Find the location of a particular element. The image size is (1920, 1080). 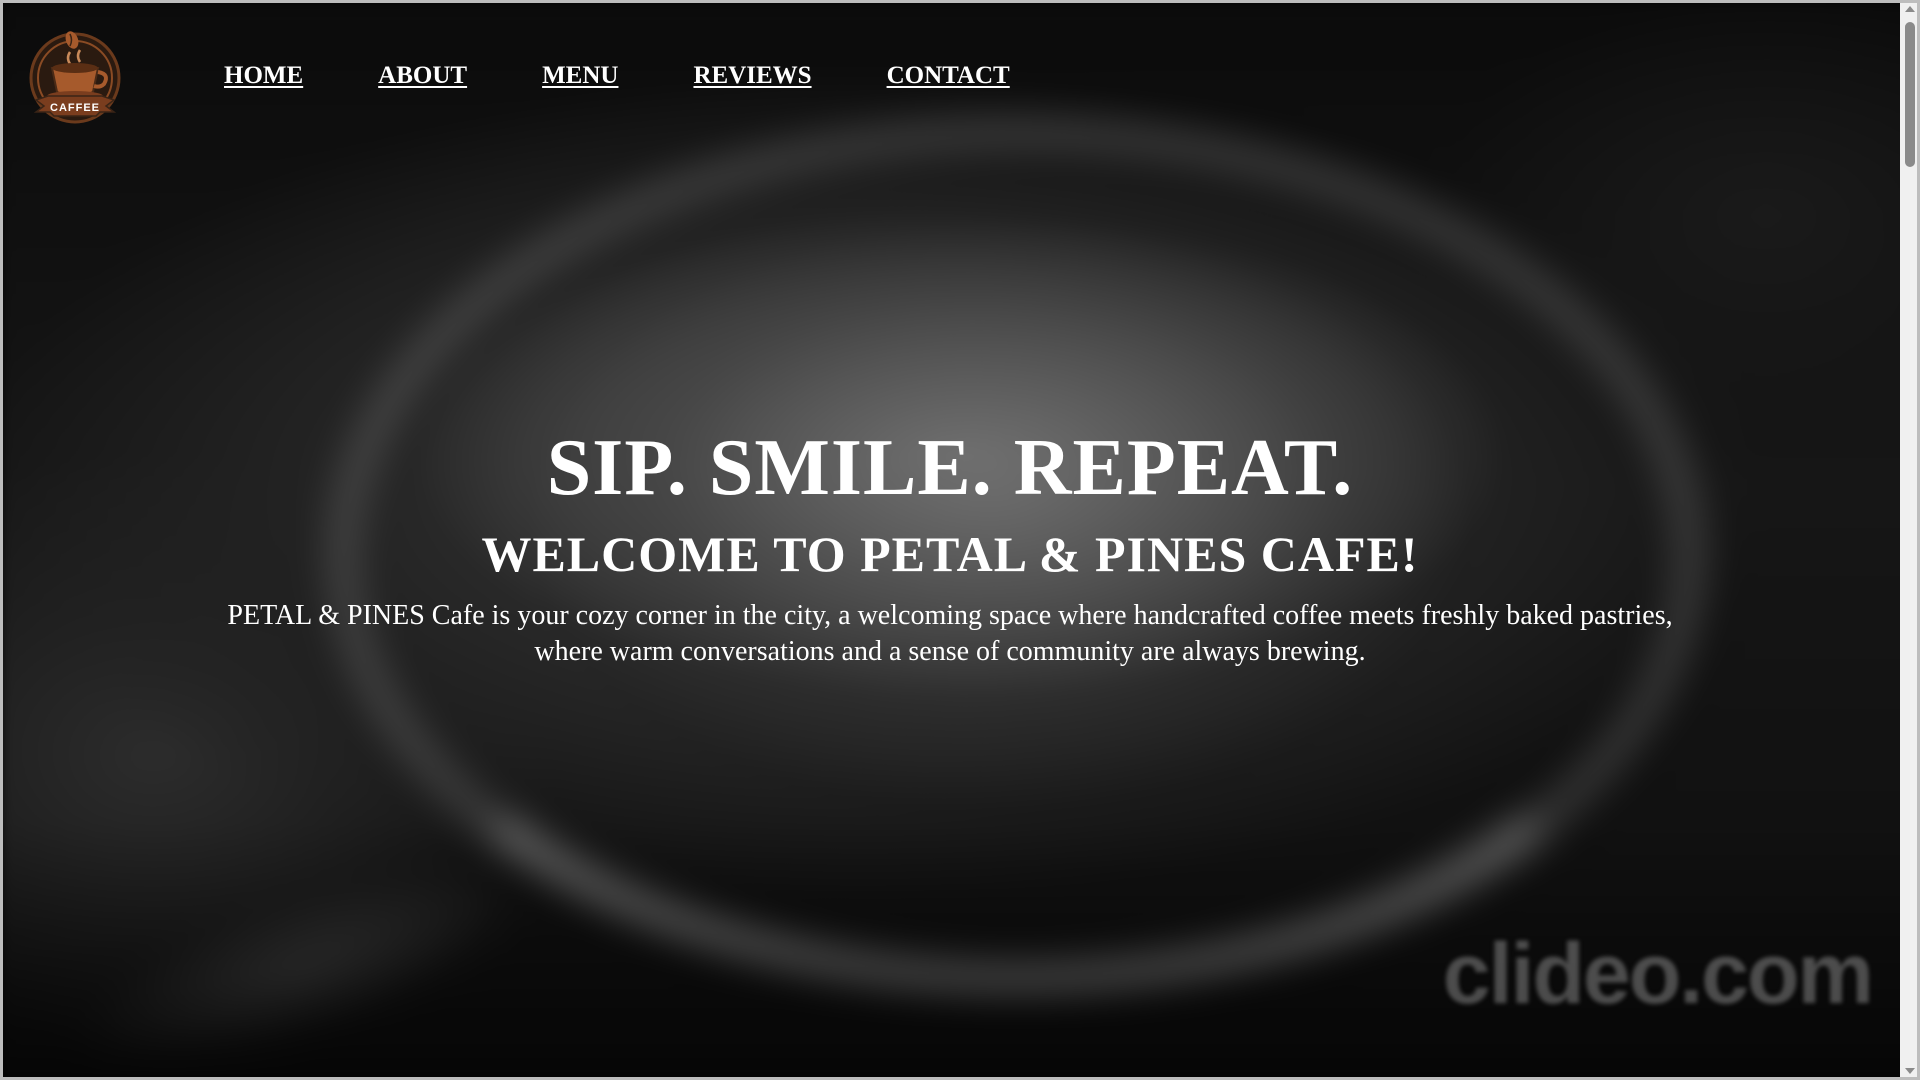

cafe-logo: CAFFEE is located at coordinates (75, 76).